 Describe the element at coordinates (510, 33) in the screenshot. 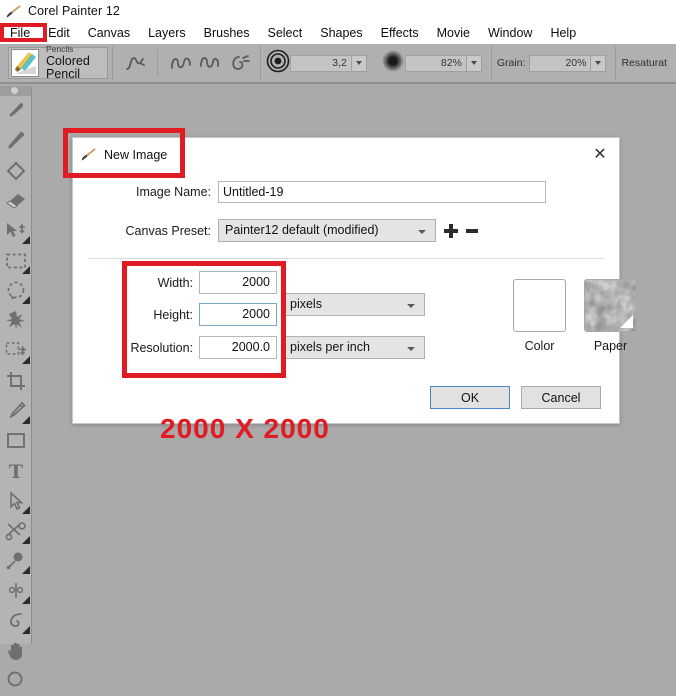

I see `menu-item-window: Window` at that location.